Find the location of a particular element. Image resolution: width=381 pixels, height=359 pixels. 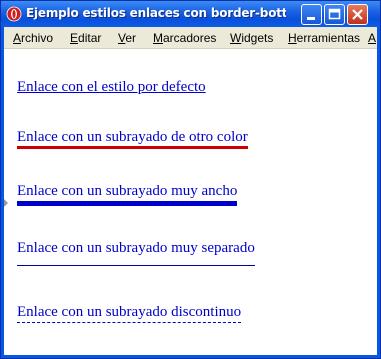

maximize-icon is located at coordinates (334, 14).